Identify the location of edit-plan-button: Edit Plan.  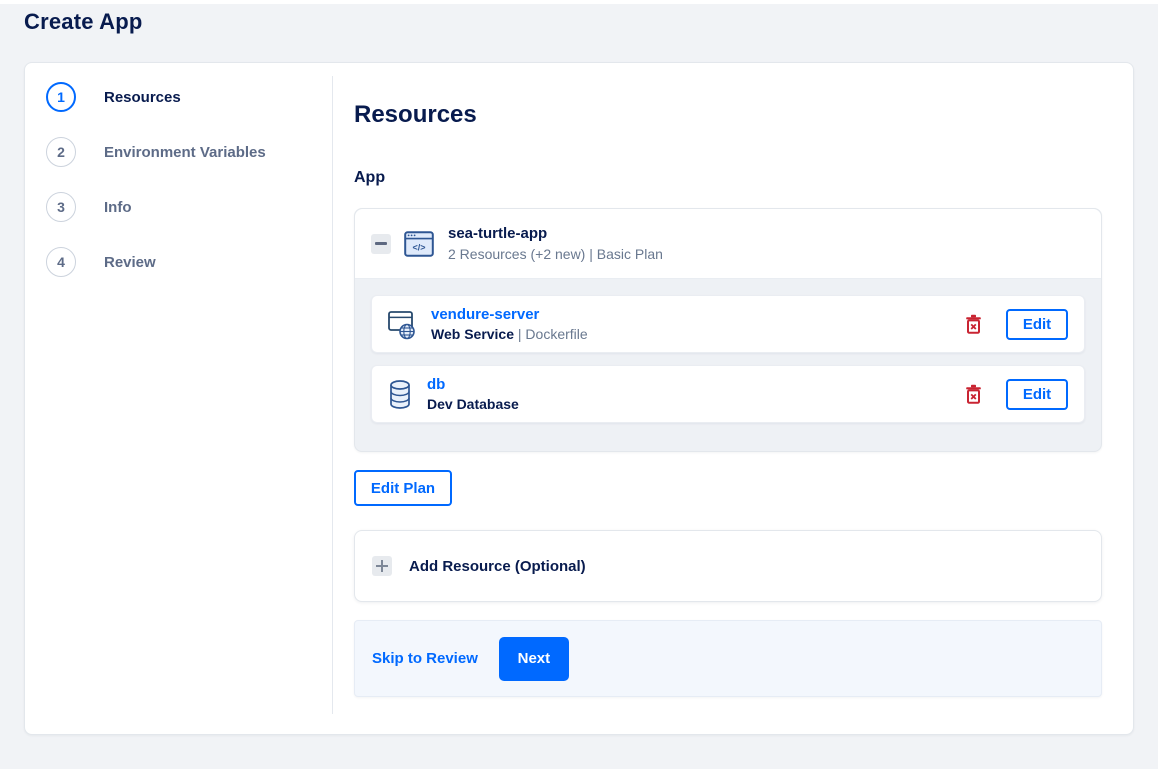
(403, 488).